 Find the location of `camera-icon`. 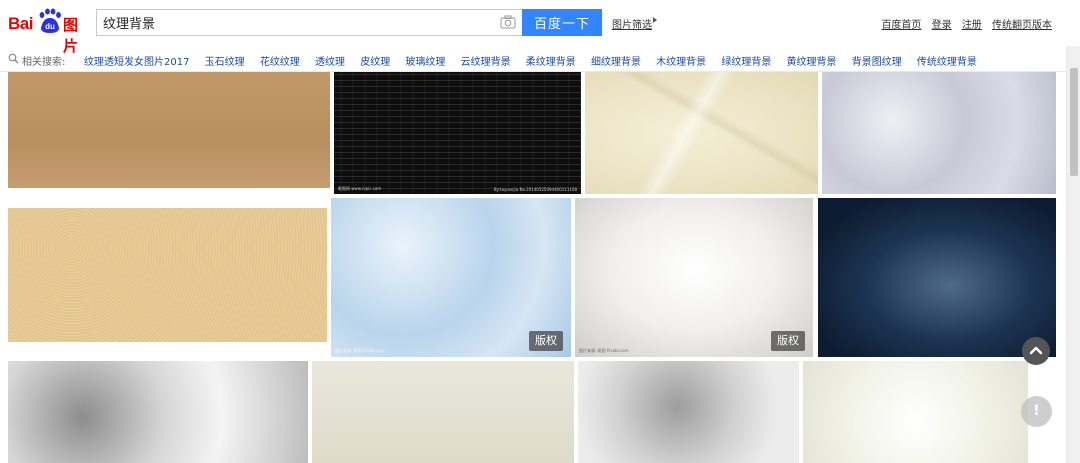

camera-icon is located at coordinates (508, 22).